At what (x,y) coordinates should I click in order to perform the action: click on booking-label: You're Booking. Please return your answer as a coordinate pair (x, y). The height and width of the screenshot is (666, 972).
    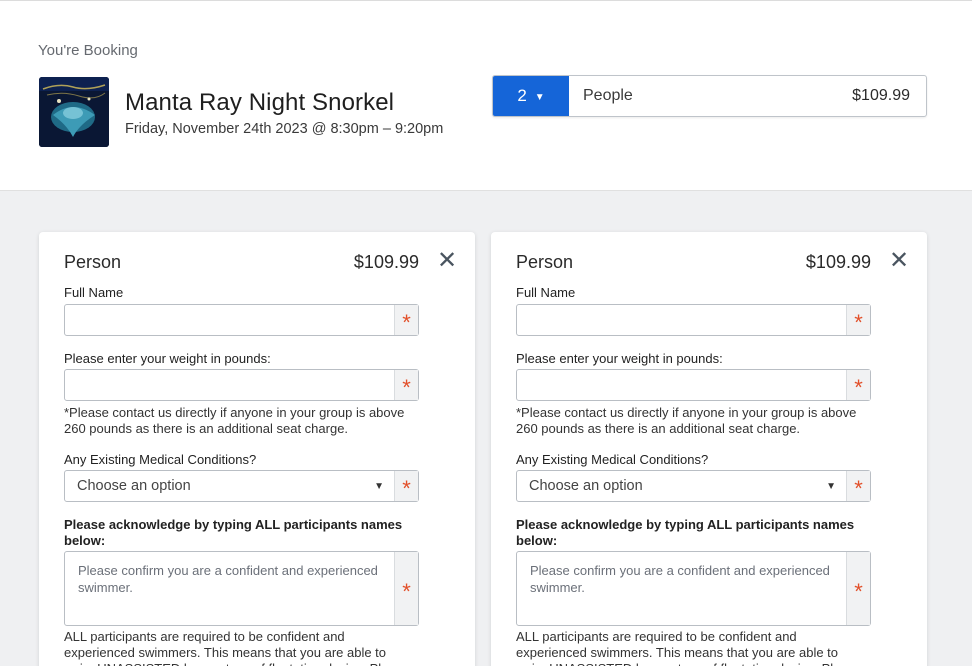
    Looking at the image, I should click on (88, 50).